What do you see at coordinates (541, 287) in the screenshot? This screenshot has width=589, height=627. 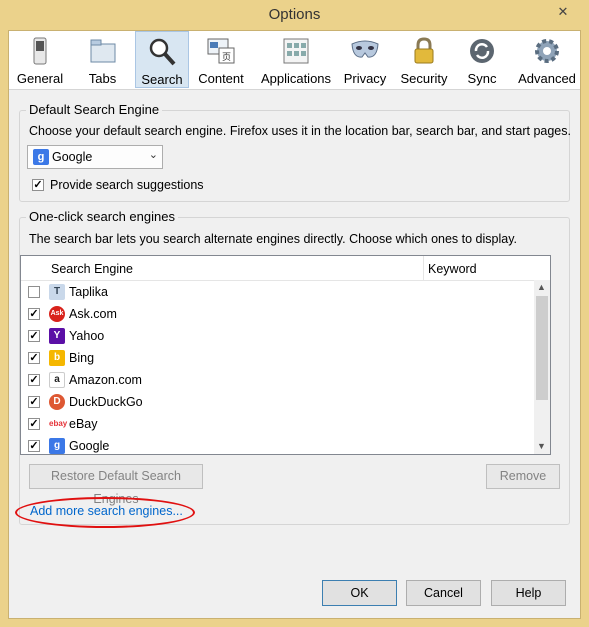 I see `scroll-up-icon: ▲` at bounding box center [541, 287].